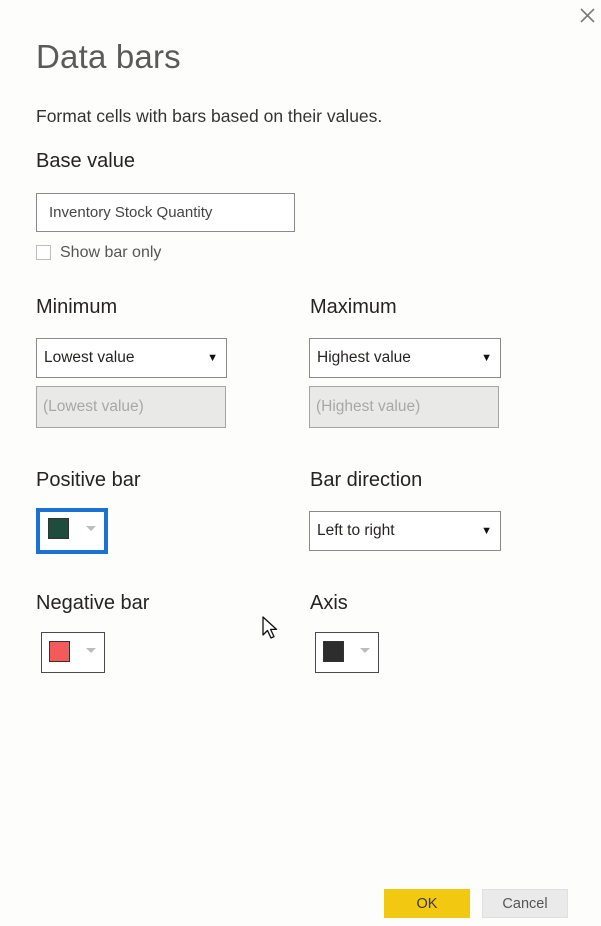  What do you see at coordinates (93, 406) in the screenshot?
I see `minimum-value-placeholder: (Lowest value)` at bounding box center [93, 406].